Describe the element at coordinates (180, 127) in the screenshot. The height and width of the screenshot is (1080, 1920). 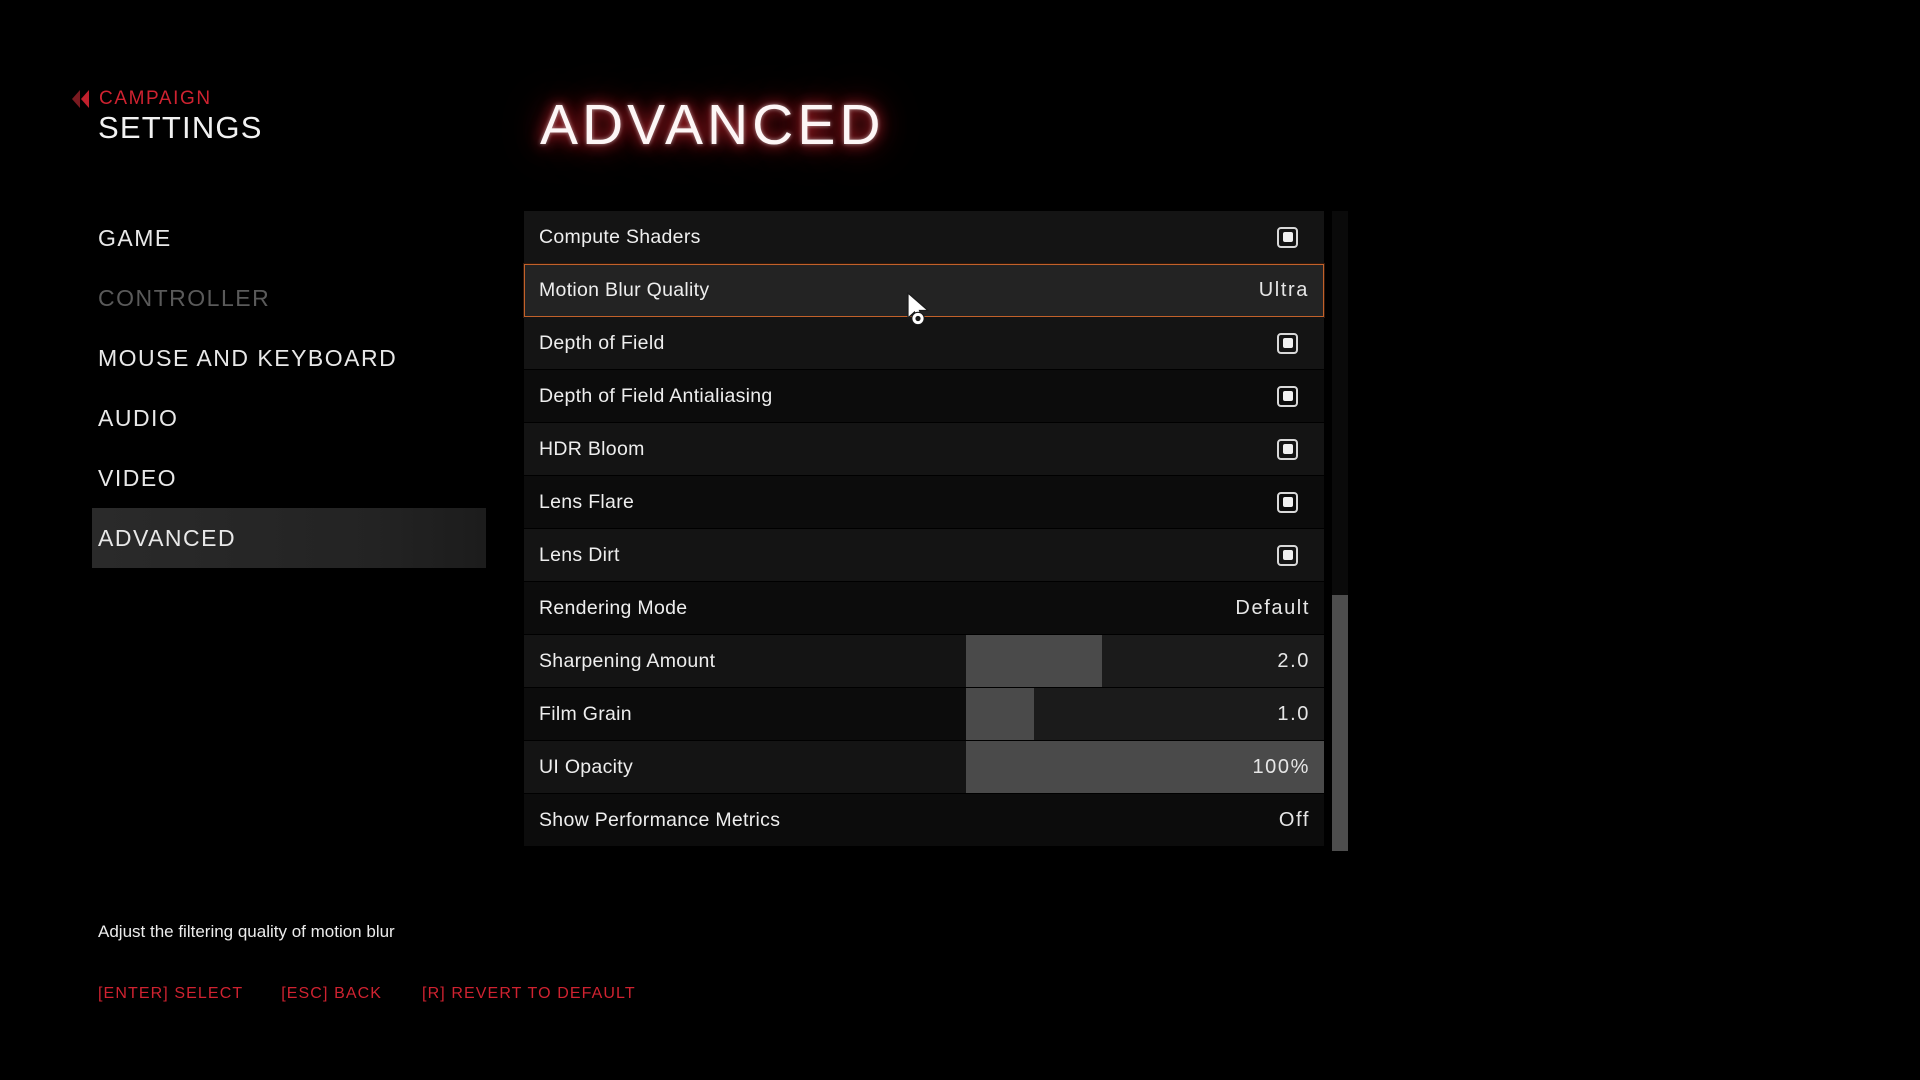
I see `page-heading-settings: SETTINGS` at that location.